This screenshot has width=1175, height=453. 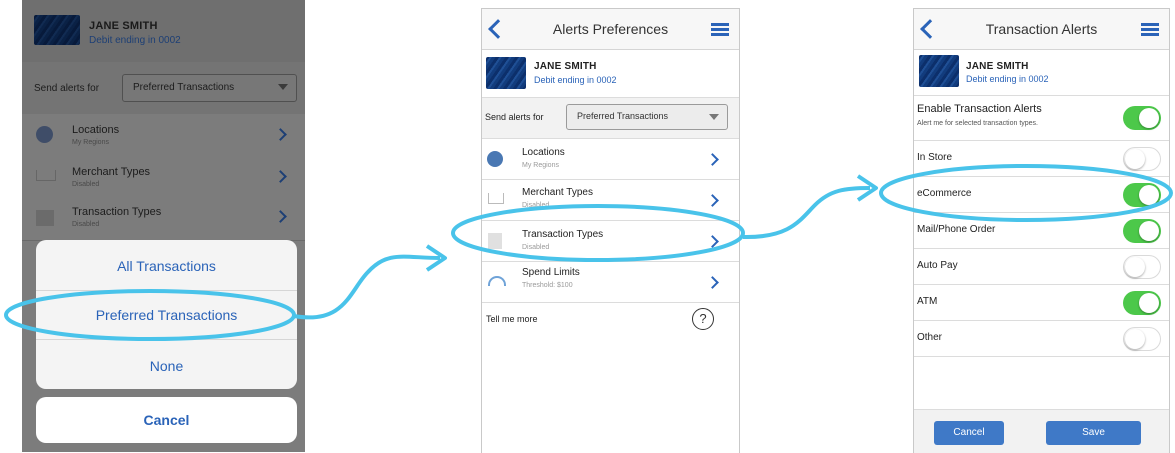 What do you see at coordinates (1041, 195) in the screenshot?
I see `transaction-type-row: eCommerce` at bounding box center [1041, 195].